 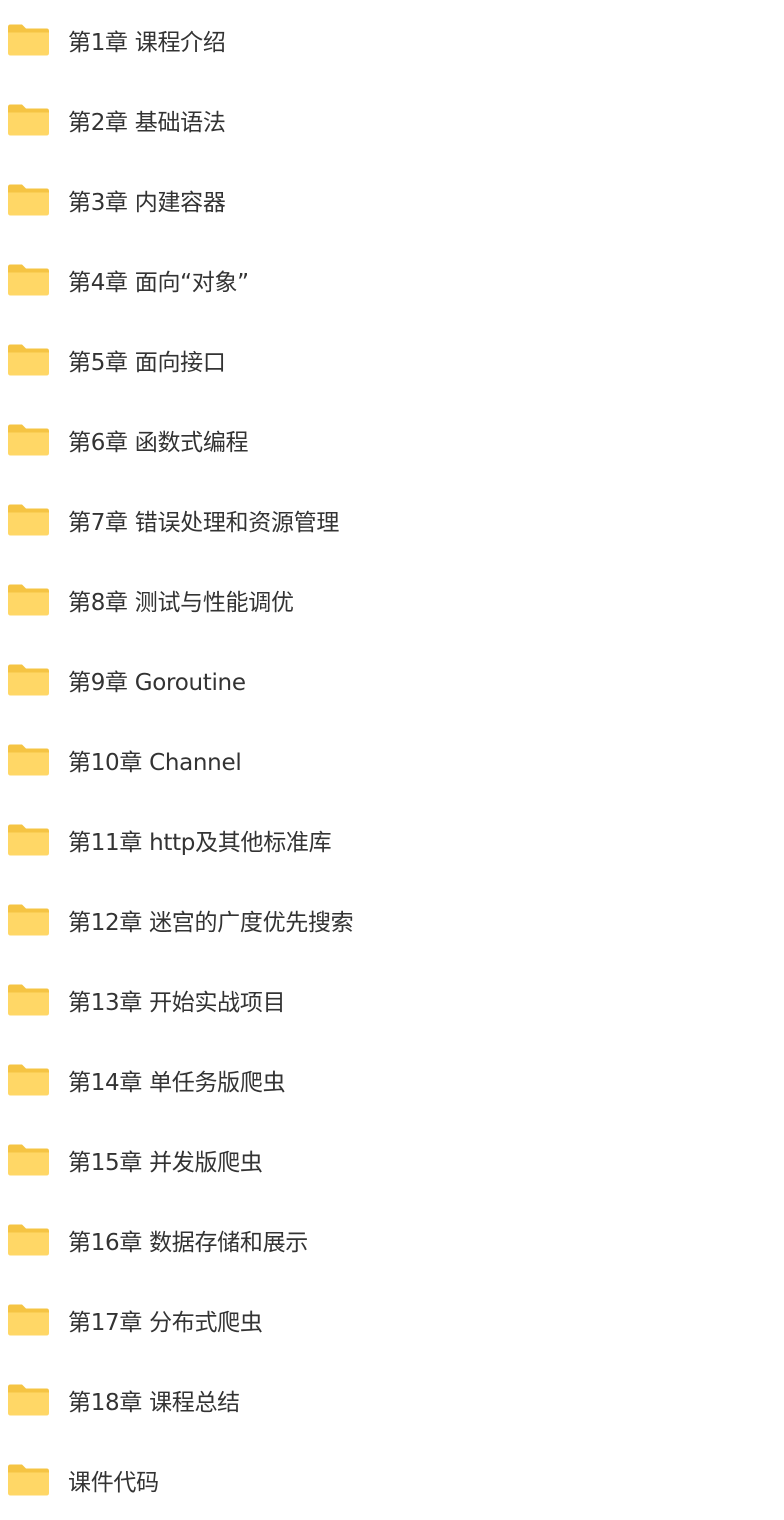 What do you see at coordinates (392, 600) in the screenshot?
I see `folder-item: 第8章 测试与性能调优` at bounding box center [392, 600].